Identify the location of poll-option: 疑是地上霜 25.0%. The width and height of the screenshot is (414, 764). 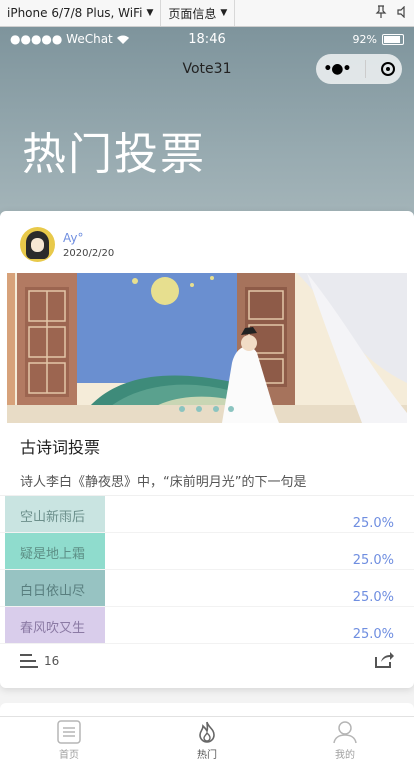
(207, 551).